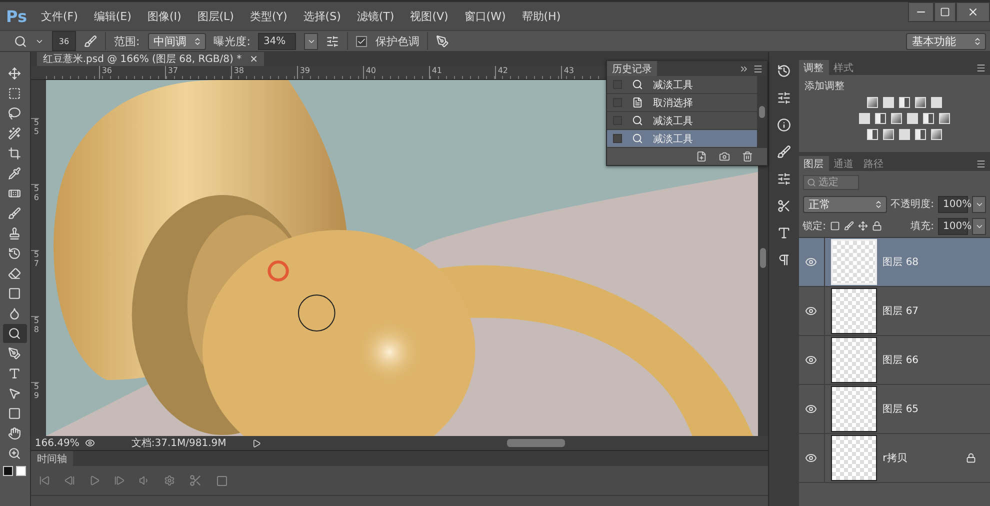 The width and height of the screenshot is (990, 506). I want to click on step-forward-icon, so click(119, 480).